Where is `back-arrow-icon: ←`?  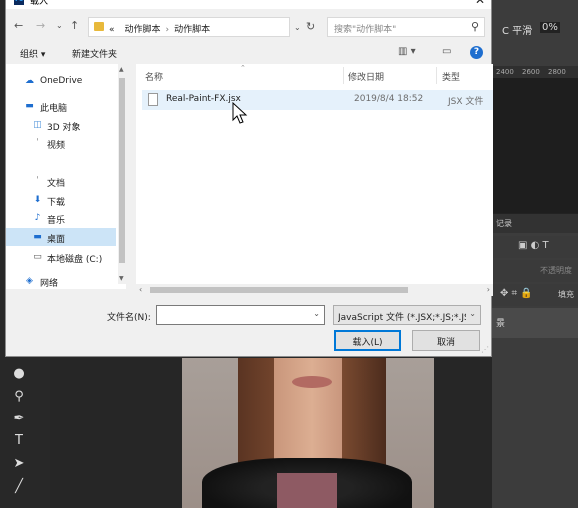
back-arrow-icon: ← is located at coordinates (18, 25).